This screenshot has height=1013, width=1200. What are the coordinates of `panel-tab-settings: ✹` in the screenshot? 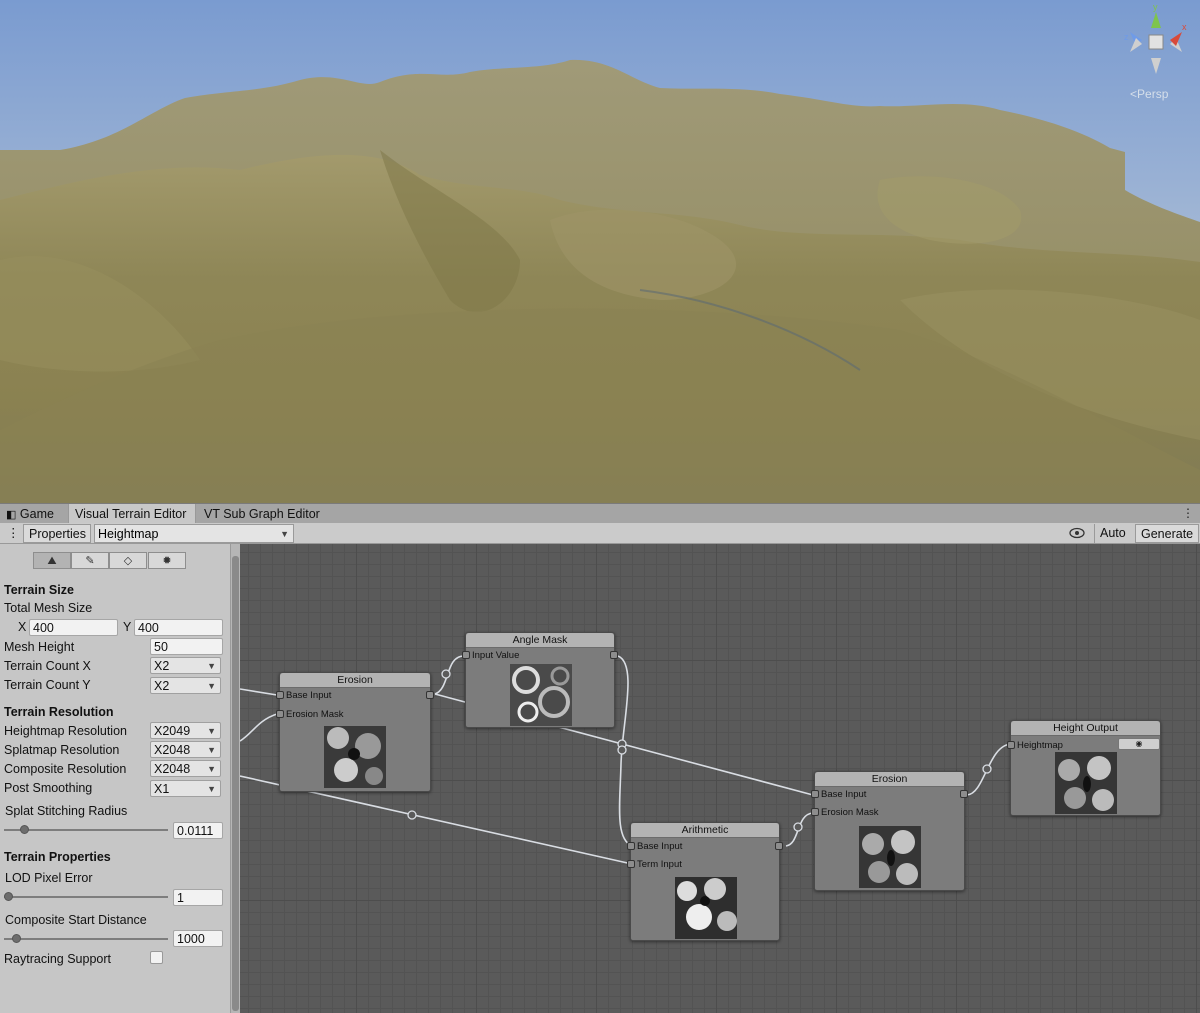 It's located at (167, 560).